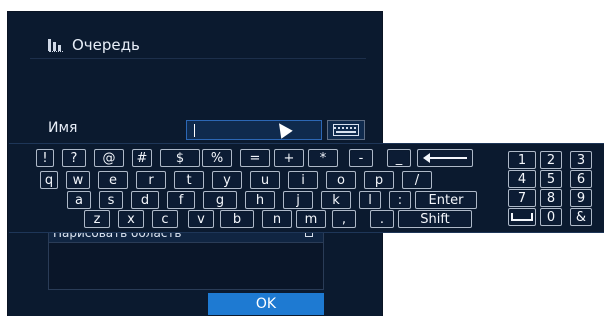 Image resolution: width=604 pixels, height=316 pixels. Describe the element at coordinates (551, 217) in the screenshot. I see `key: 0` at that location.